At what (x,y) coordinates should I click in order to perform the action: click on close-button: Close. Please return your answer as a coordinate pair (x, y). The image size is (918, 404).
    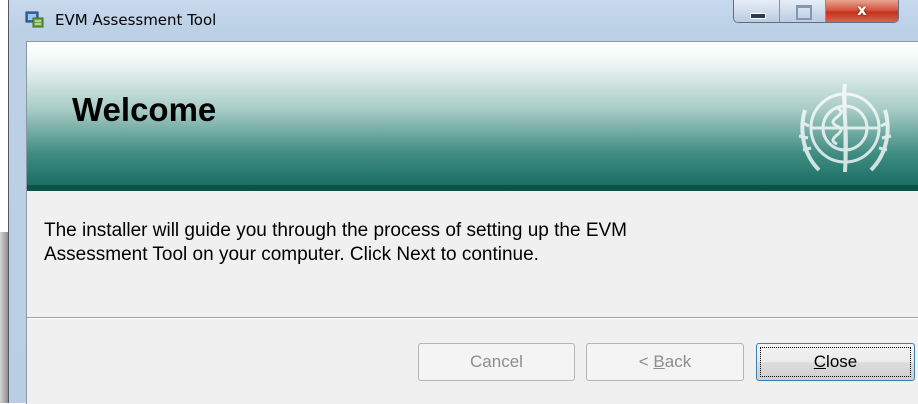
    Looking at the image, I should click on (835, 362).